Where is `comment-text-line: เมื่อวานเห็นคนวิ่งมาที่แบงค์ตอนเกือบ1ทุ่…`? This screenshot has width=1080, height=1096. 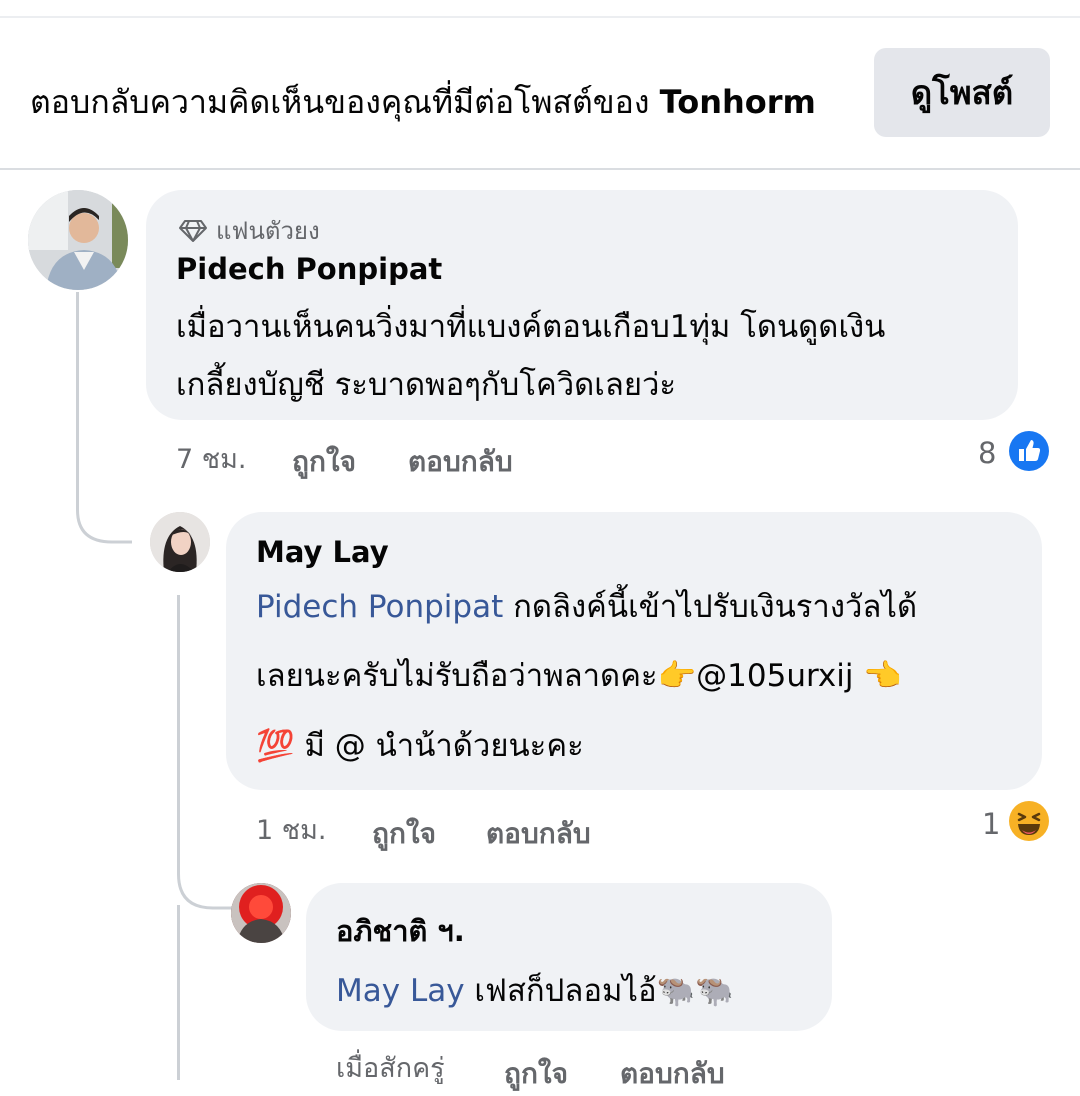
comment-text-line: เมื่อวานเห็นคนวิ่งมาที่แบงค์ตอนเกือบ1ทุ่… is located at coordinates (531, 327).